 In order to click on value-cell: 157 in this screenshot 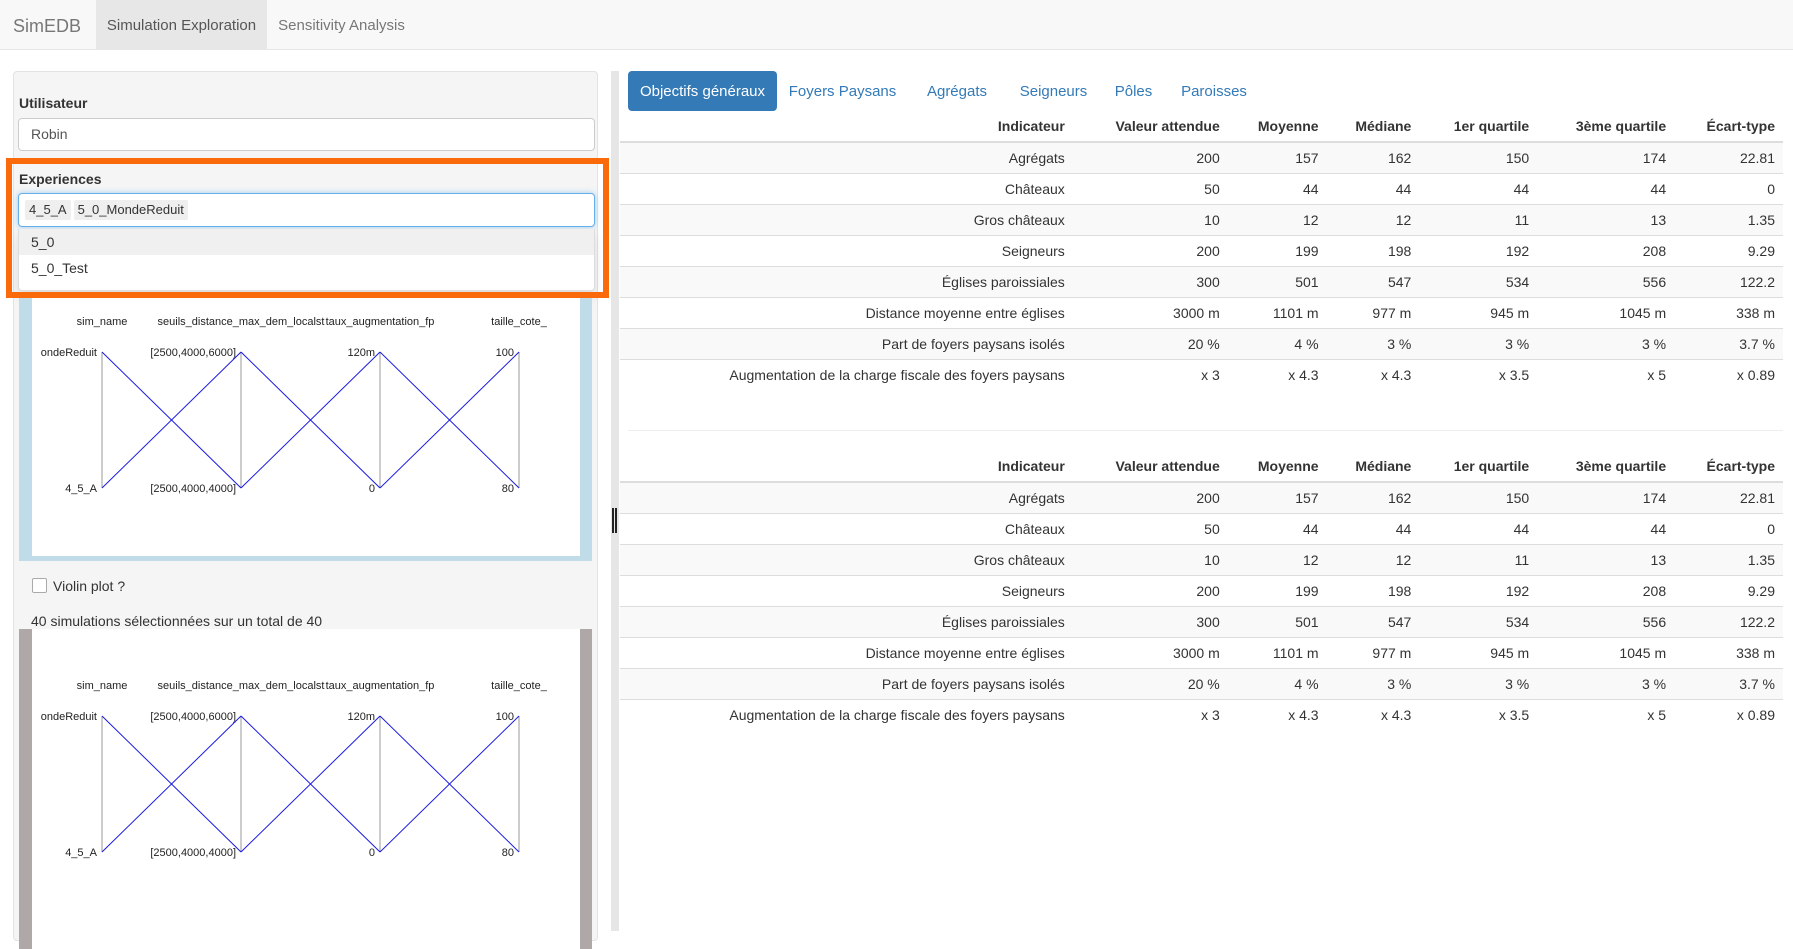, I will do `click(1277, 157)`.